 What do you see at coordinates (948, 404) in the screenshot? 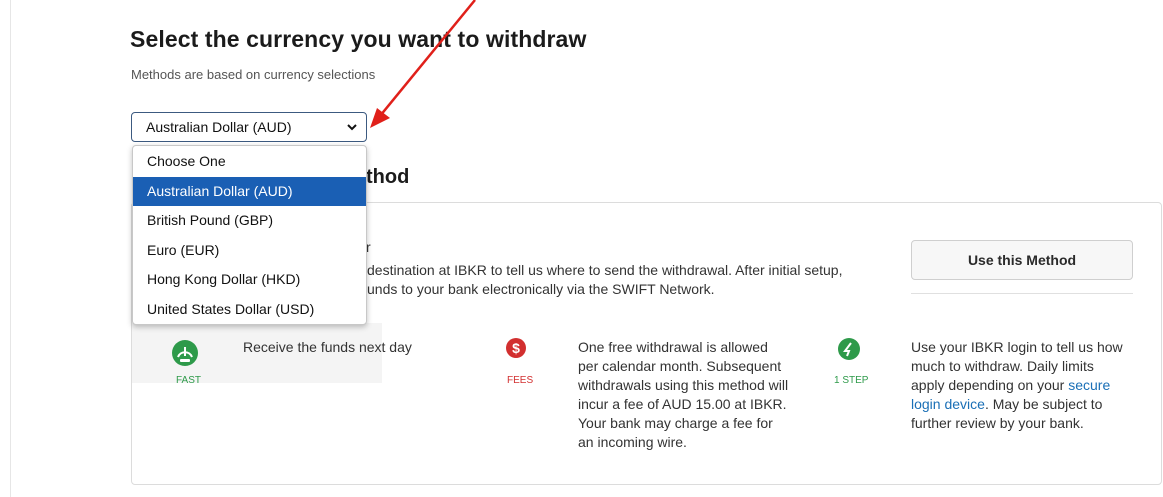
I see `secure-login-device-link: login device` at bounding box center [948, 404].